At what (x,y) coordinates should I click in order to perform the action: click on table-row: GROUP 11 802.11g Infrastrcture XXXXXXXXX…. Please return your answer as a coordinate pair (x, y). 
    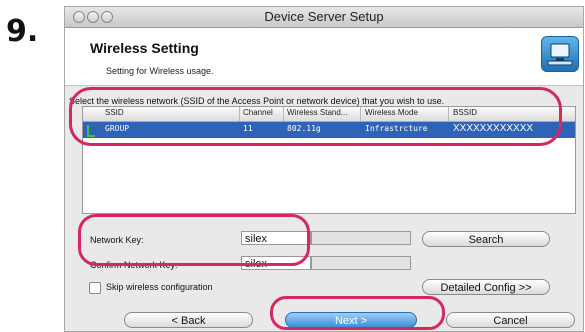
    Looking at the image, I should click on (329, 130).